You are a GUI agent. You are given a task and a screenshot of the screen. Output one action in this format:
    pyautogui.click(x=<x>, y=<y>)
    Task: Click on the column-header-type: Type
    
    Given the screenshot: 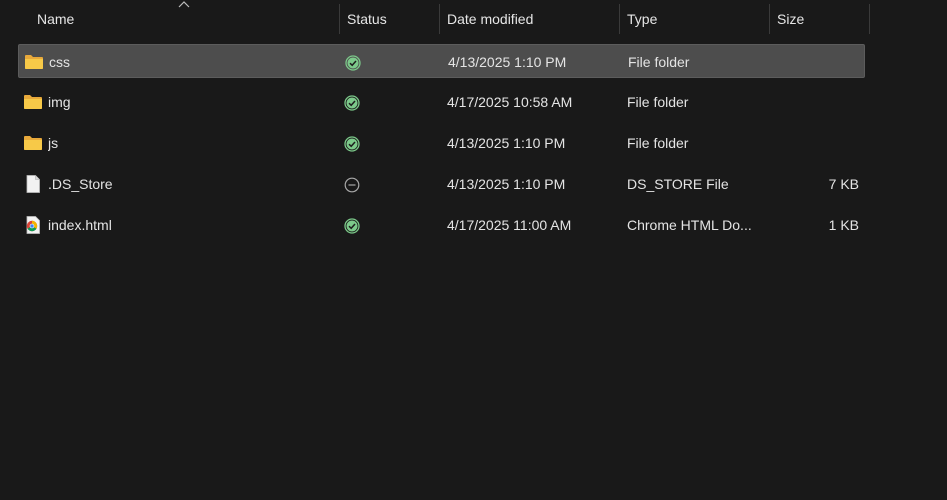 What is the action you would take?
    pyautogui.click(x=694, y=19)
    